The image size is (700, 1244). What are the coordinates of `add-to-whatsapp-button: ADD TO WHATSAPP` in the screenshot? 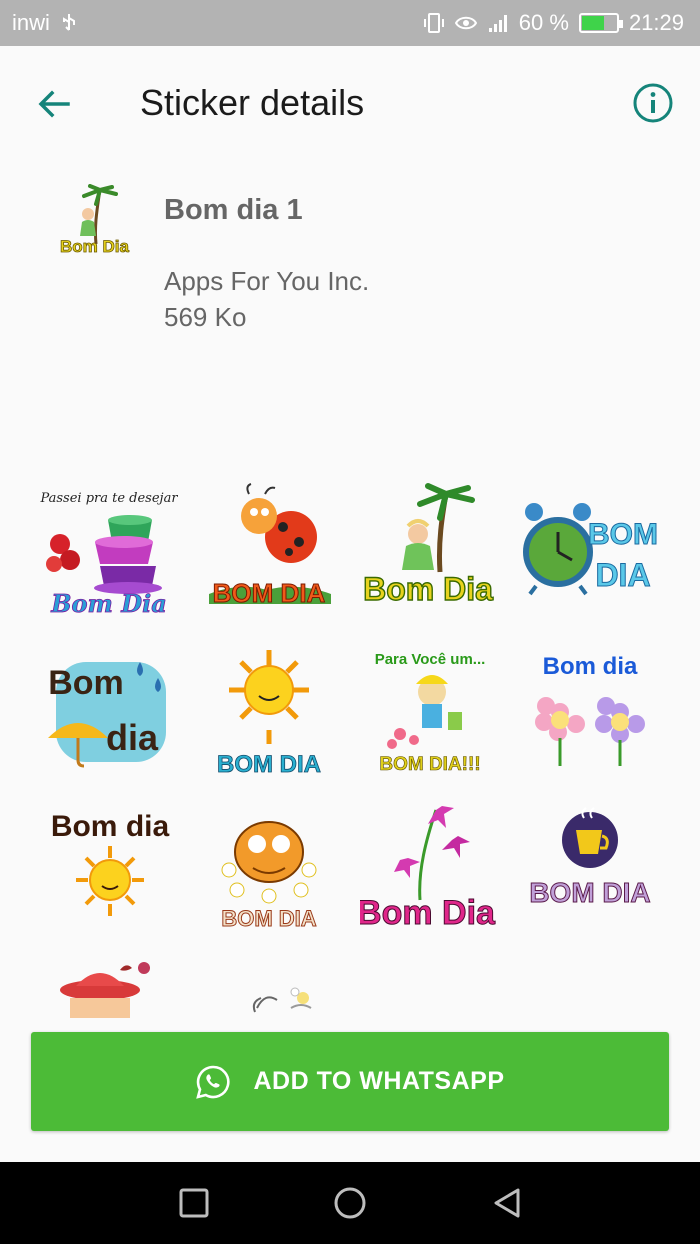 It's located at (350, 1081).